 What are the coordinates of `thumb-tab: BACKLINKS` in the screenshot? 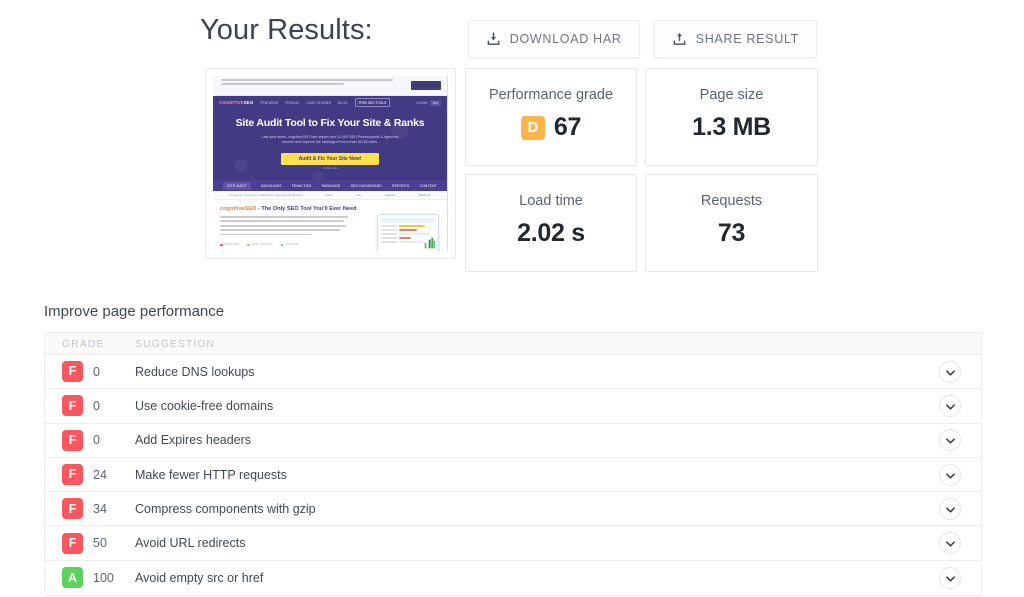 It's located at (271, 185).